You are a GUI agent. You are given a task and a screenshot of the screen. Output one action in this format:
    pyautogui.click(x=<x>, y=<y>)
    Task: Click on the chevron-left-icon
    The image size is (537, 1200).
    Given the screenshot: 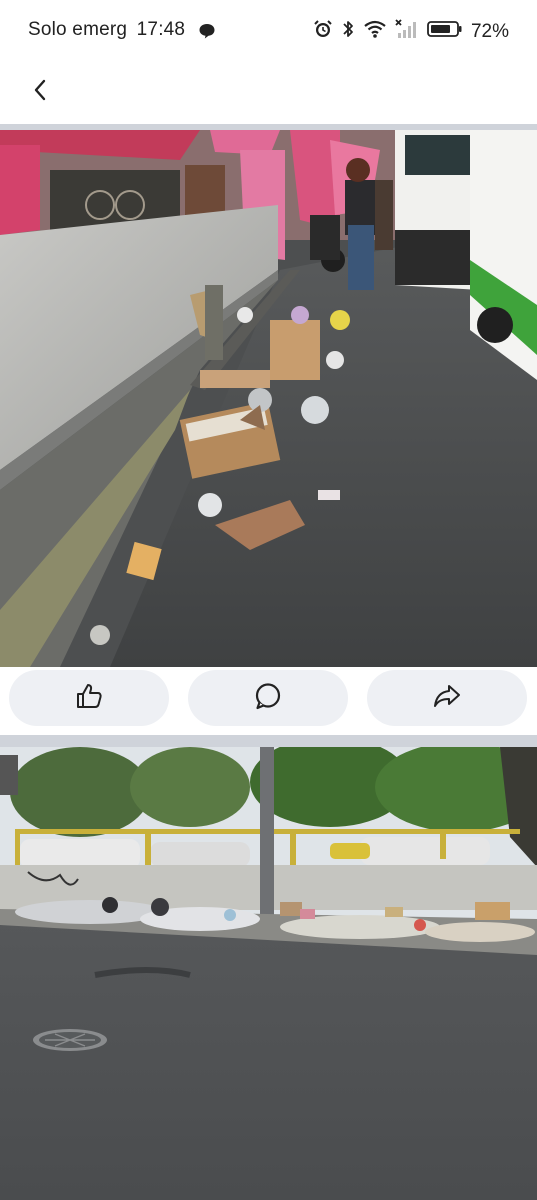 What is the action you would take?
    pyautogui.click(x=40, y=92)
    